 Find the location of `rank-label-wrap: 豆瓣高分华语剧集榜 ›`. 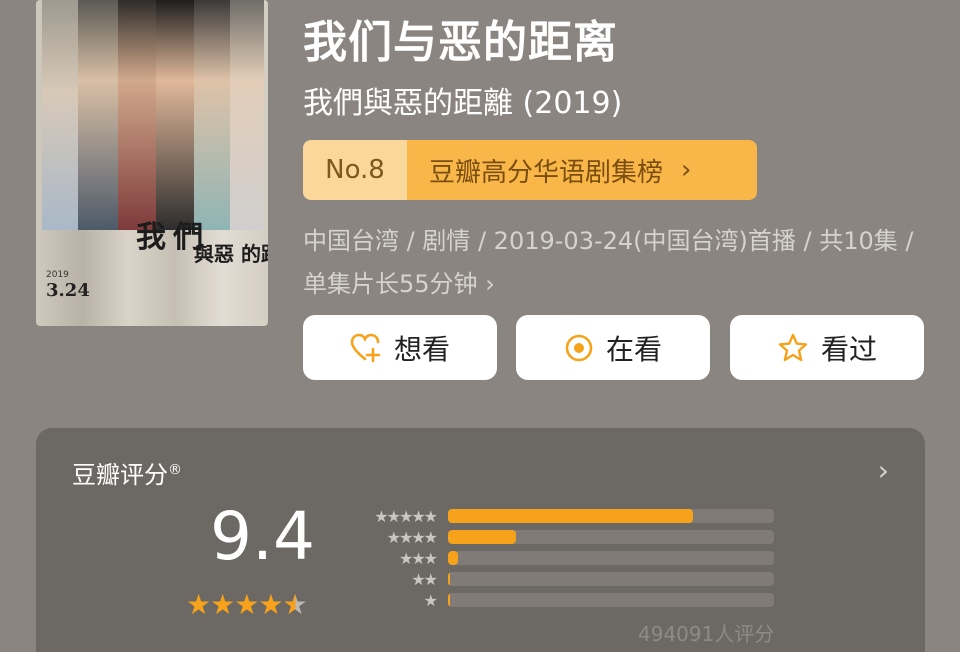

rank-label-wrap: 豆瓣高分华语剧集榜 › is located at coordinates (582, 170).